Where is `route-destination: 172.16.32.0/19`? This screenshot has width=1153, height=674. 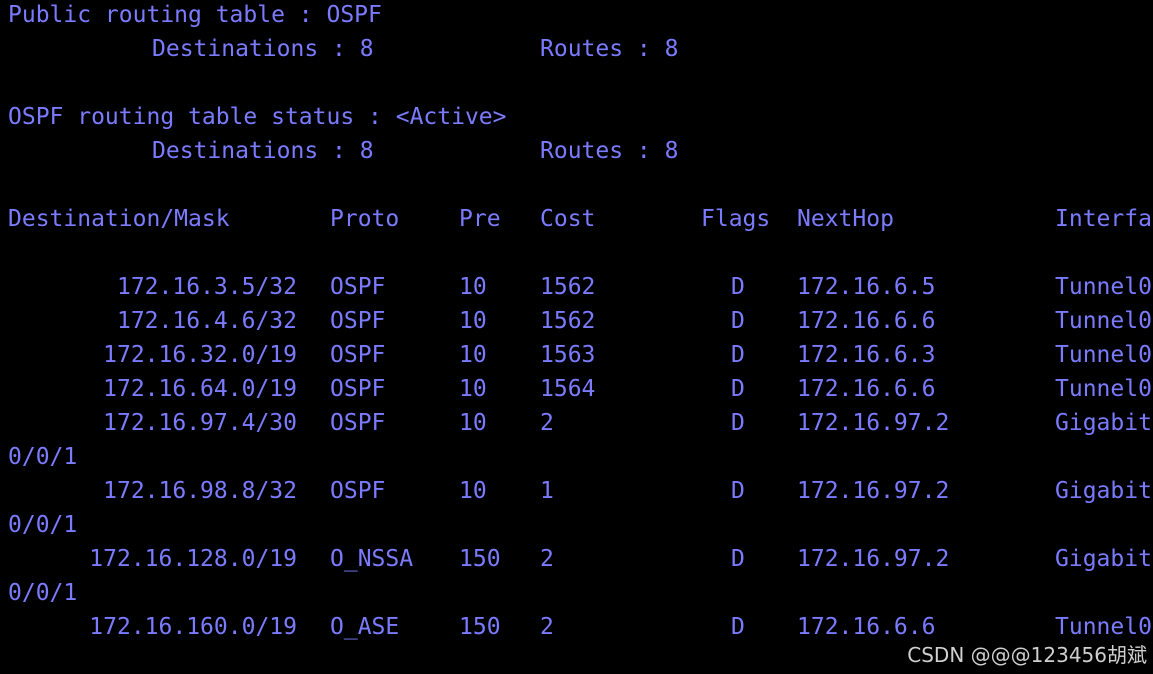
route-destination: 172.16.32.0/19 is located at coordinates (200, 355).